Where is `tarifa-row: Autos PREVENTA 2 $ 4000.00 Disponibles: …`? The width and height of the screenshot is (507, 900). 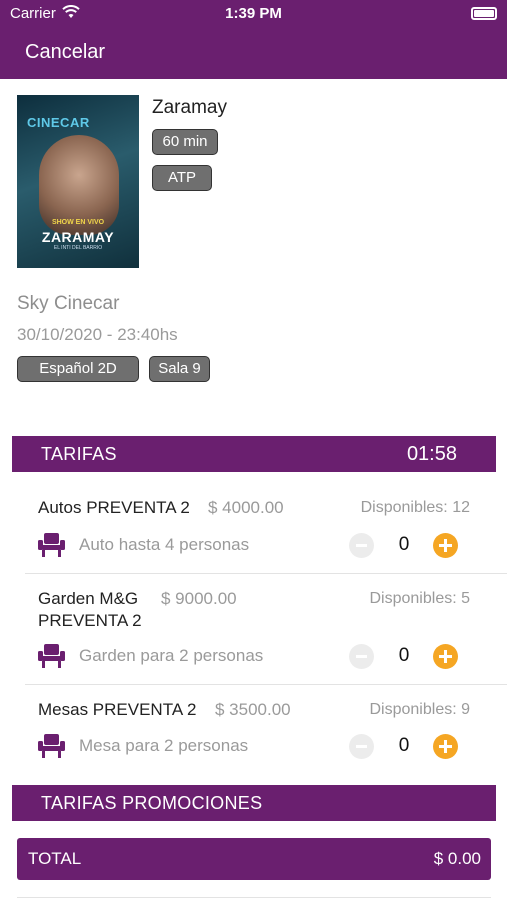
tarifa-row: Autos PREVENTA 2 $ 4000.00 Disponibles: … is located at coordinates (253, 530).